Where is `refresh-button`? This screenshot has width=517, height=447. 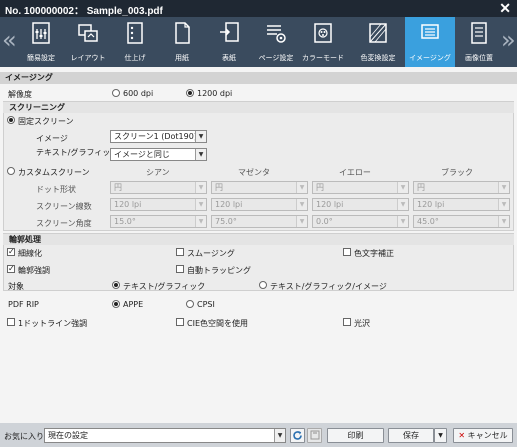
refresh-button is located at coordinates (297, 435).